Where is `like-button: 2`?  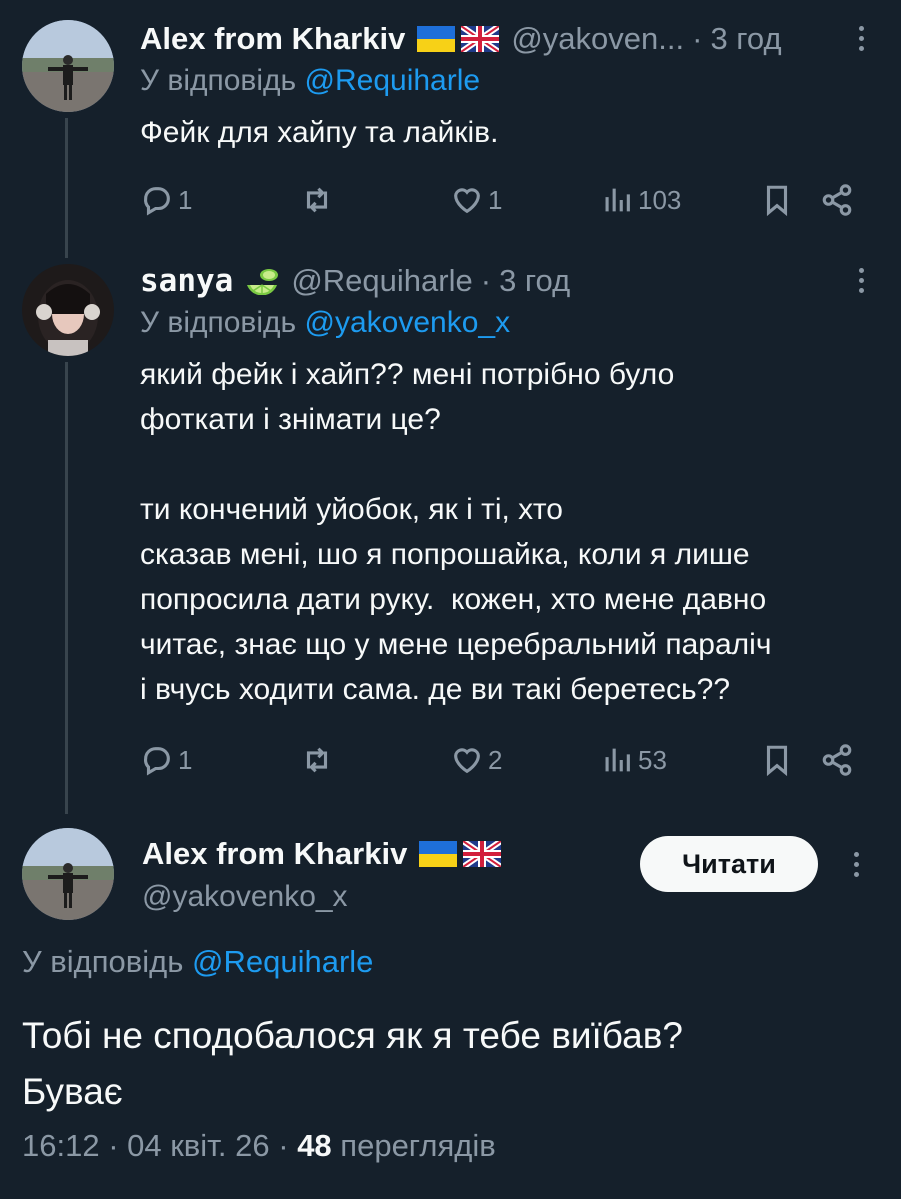 like-button: 2 is located at coordinates (525, 760).